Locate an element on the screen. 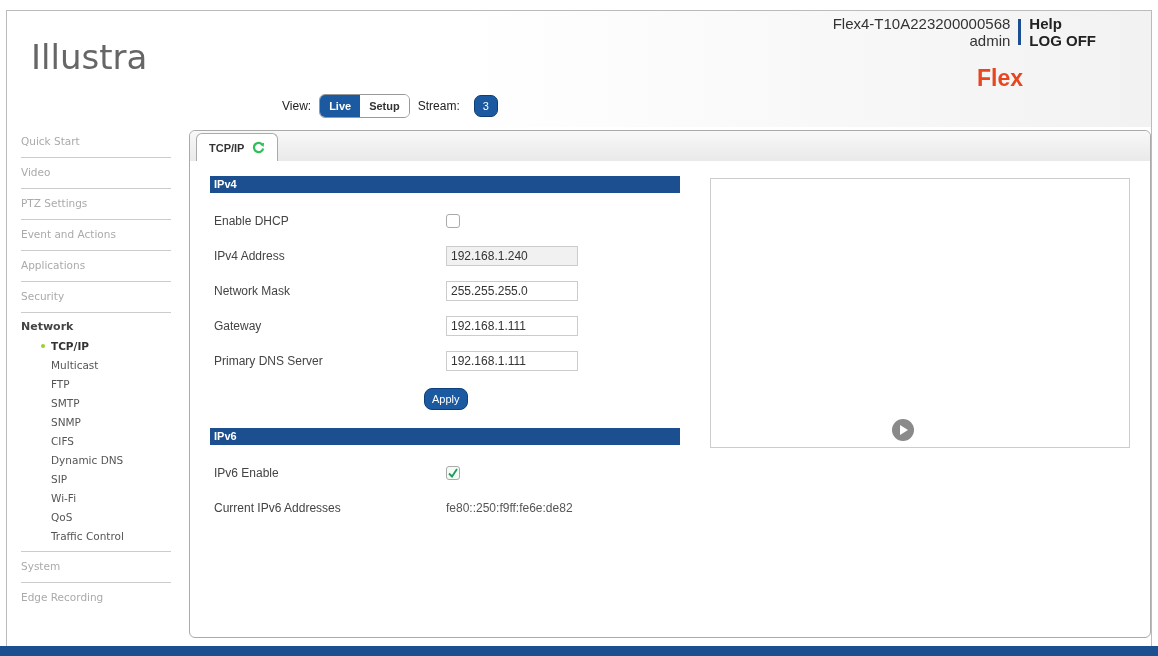 The image size is (1158, 656). sidebar-subitem: Dynamic DNS is located at coordinates (87, 459).